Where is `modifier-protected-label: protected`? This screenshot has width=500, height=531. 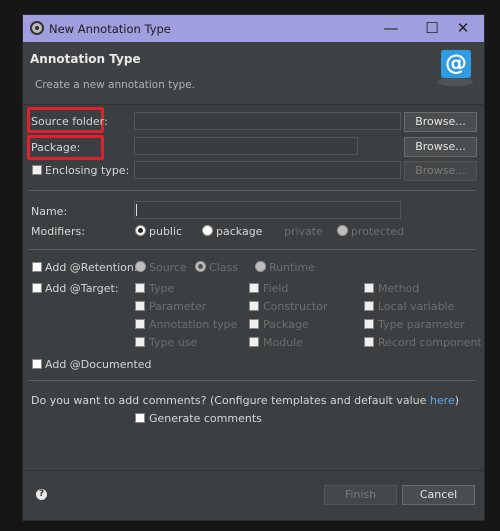 modifier-protected-label: protected is located at coordinates (378, 231).